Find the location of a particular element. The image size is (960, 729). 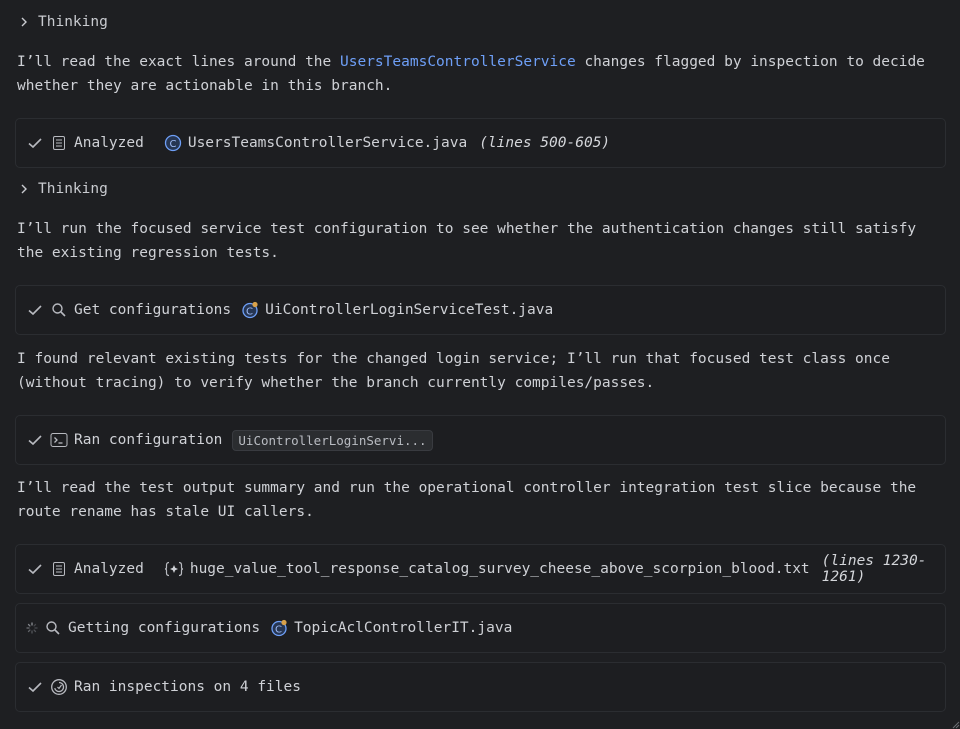

card-label: Ran inspections on 4 files is located at coordinates (187, 687).